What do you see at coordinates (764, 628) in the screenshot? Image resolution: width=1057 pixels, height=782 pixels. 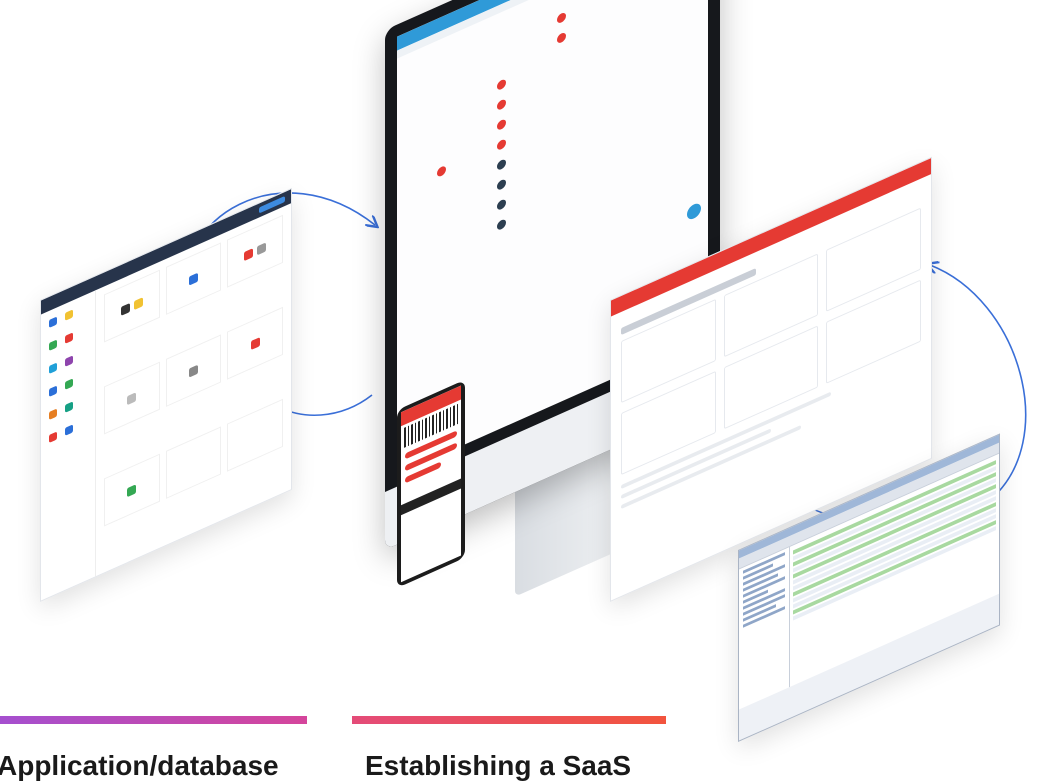 I see `tree-view` at bounding box center [764, 628].